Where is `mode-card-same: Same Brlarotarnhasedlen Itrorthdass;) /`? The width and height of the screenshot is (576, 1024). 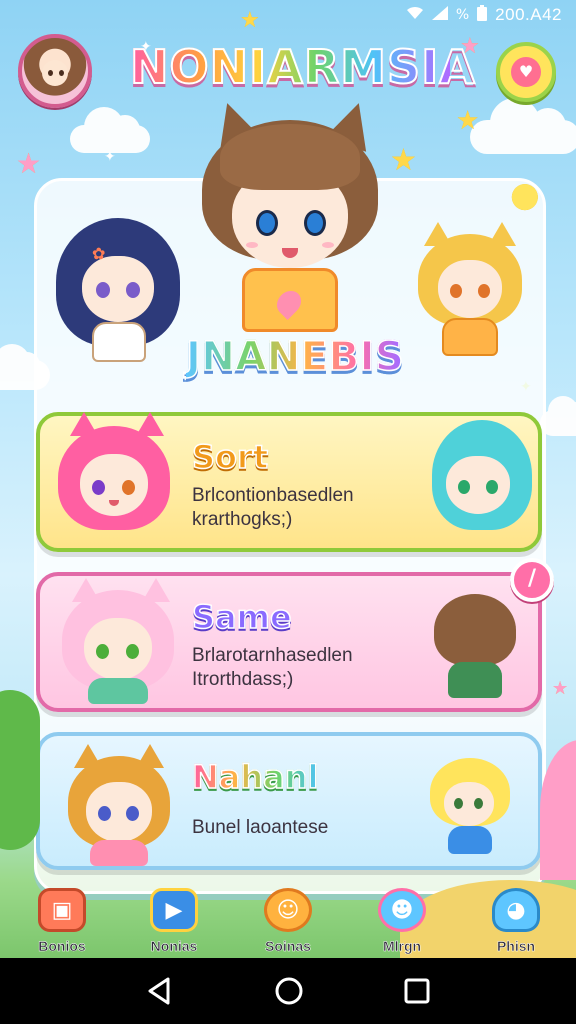 mode-card-same: Same Brlarotarnhasedlen Itrorthdass;) / is located at coordinates (295, 635).